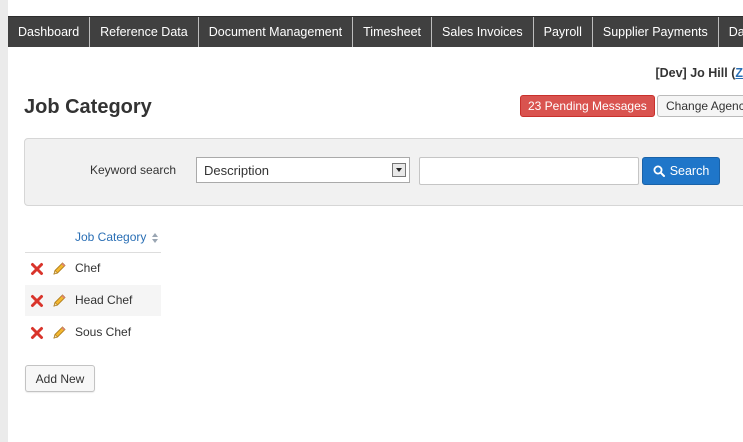 The width and height of the screenshot is (743, 442). I want to click on nav-item-document-management: Document Management, so click(276, 32).